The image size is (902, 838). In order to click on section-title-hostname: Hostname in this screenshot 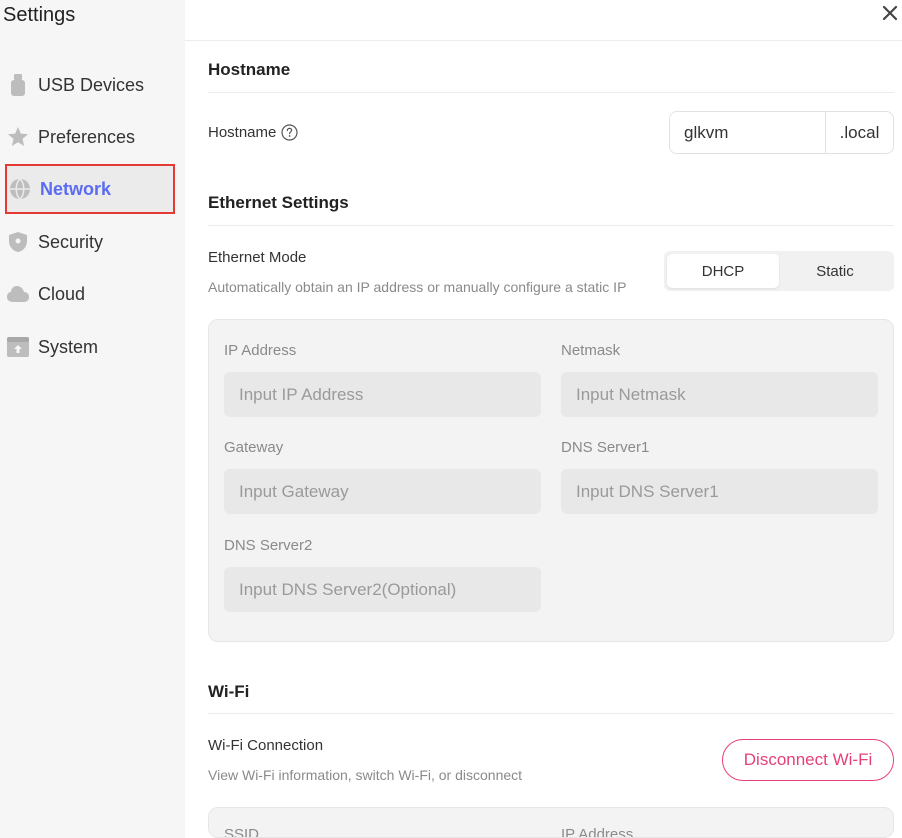, I will do `click(249, 69)`.